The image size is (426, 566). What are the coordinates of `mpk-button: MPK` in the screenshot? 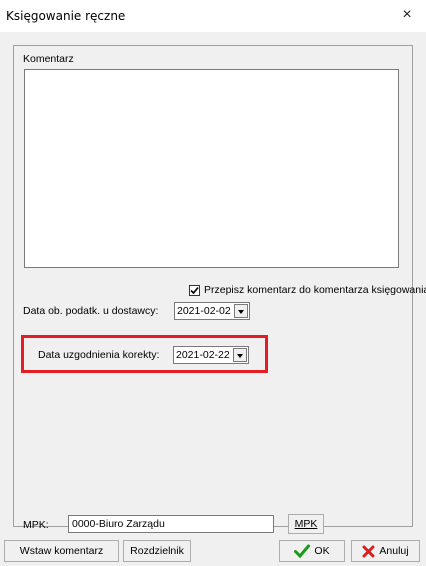 It's located at (306, 524).